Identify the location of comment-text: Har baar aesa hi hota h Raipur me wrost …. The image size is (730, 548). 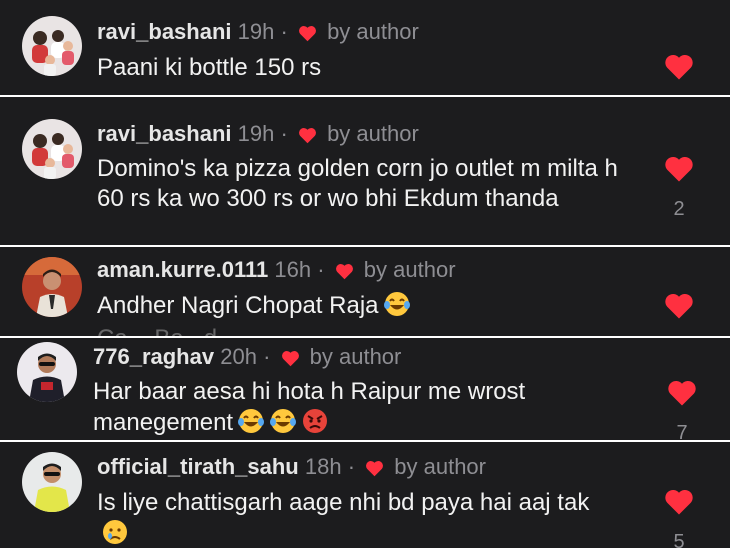
(309, 407).